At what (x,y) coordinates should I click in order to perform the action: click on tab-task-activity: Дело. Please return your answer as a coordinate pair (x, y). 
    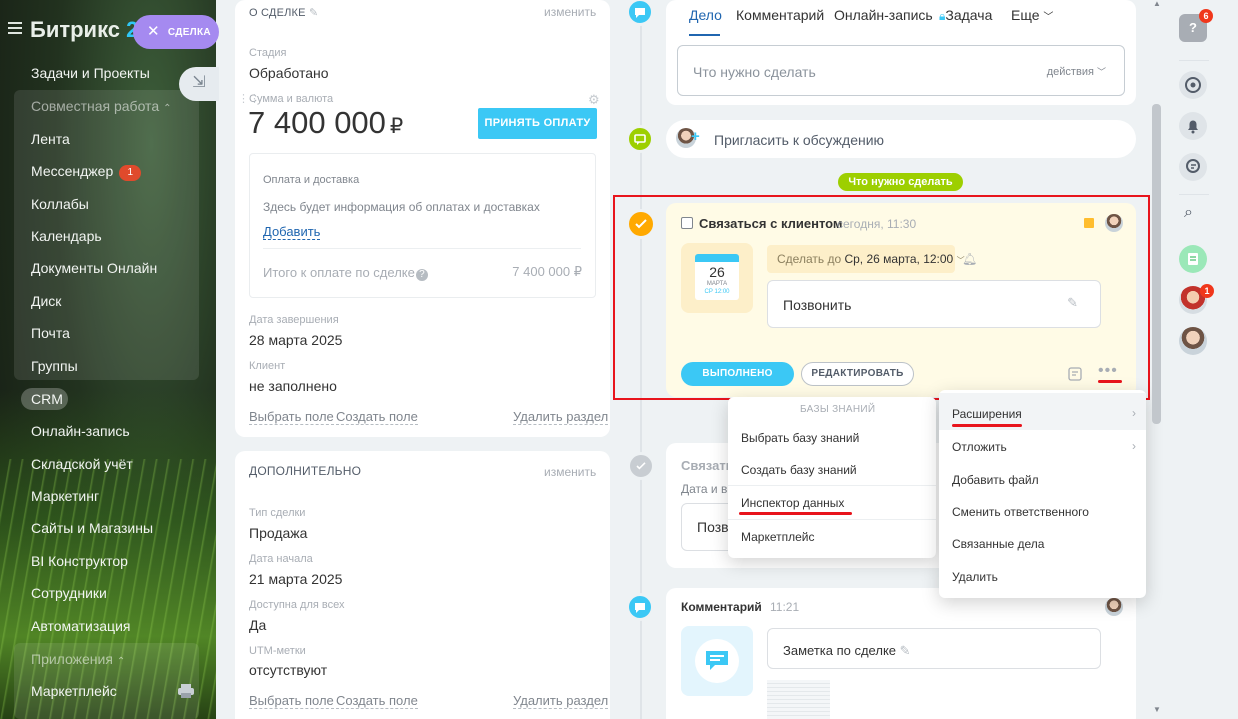
    Looking at the image, I should click on (705, 15).